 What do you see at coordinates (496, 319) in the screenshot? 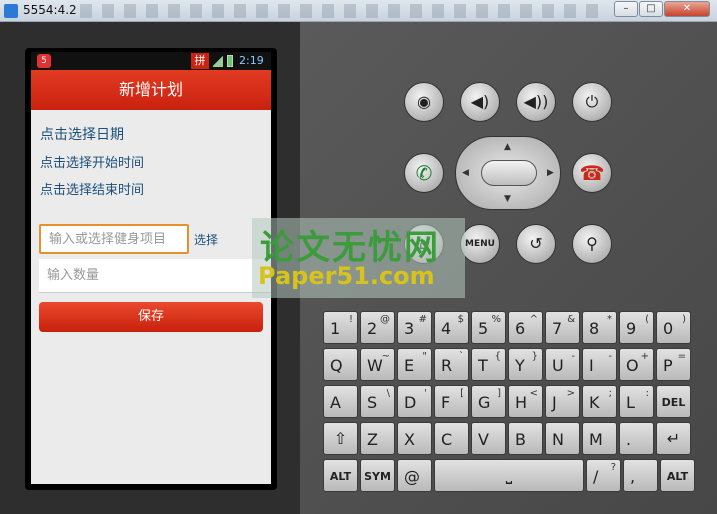
I see `key-alt-label: %` at bounding box center [496, 319].